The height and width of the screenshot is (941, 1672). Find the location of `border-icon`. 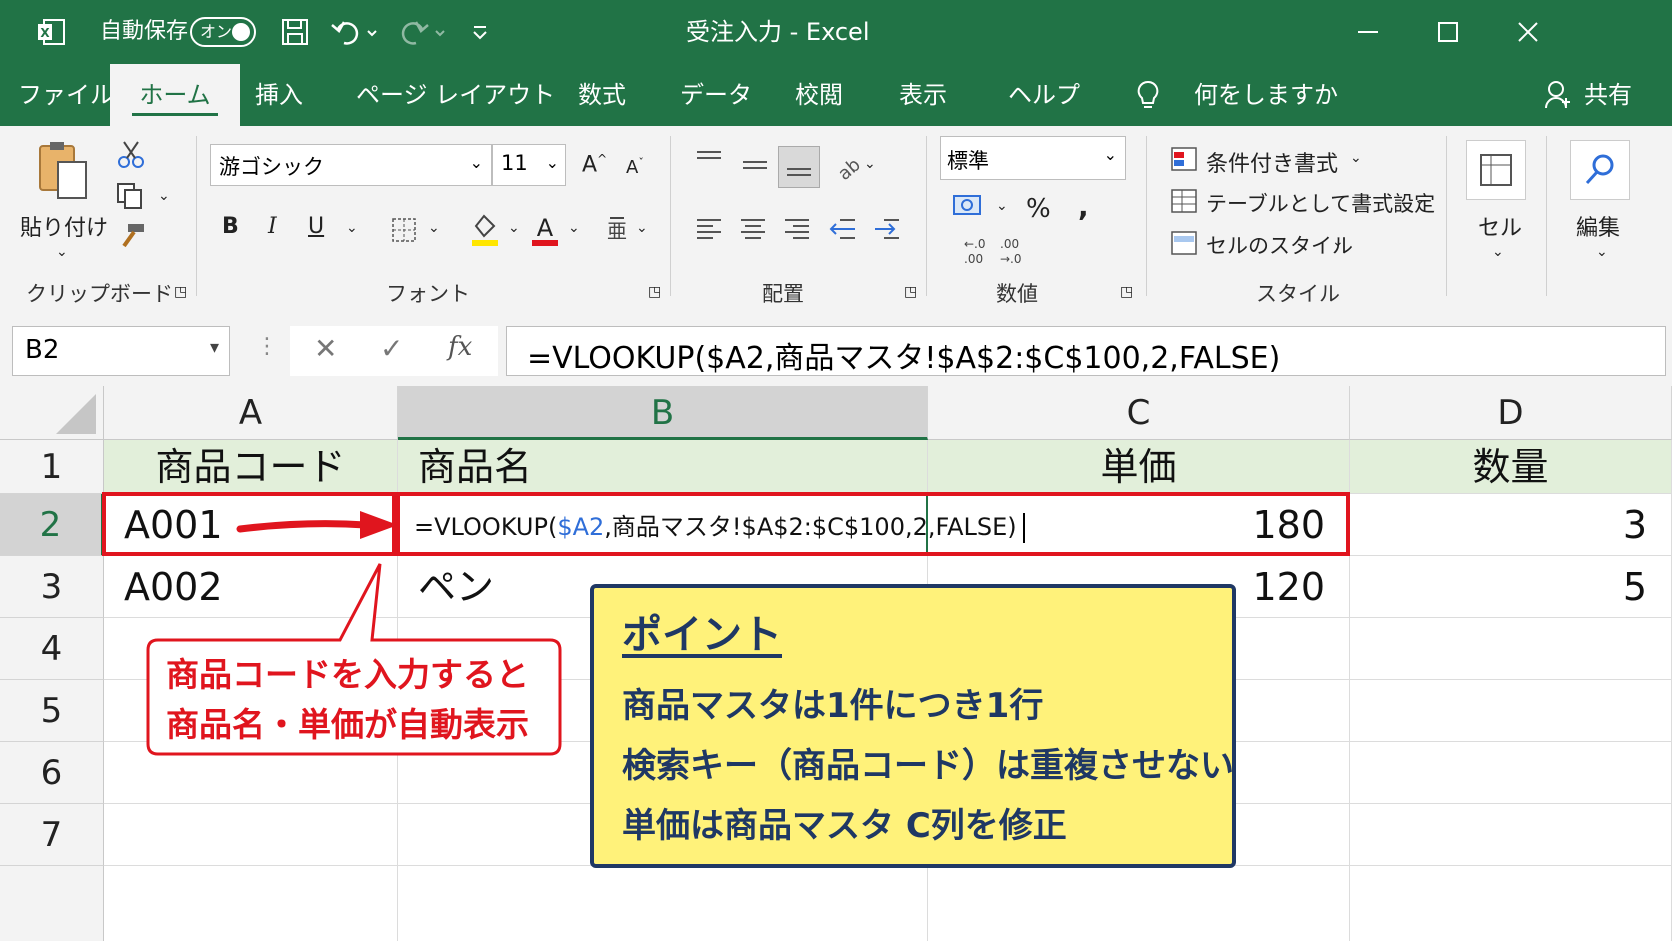

border-icon is located at coordinates (404, 230).